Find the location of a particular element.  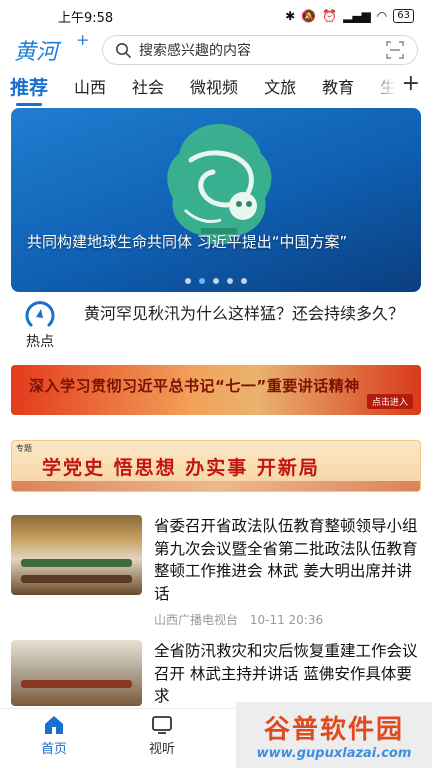

promo-banner-speech: 深入学习贯彻习近平总书记“七一”重要讲话精神 点击进入 is located at coordinates (216, 390).